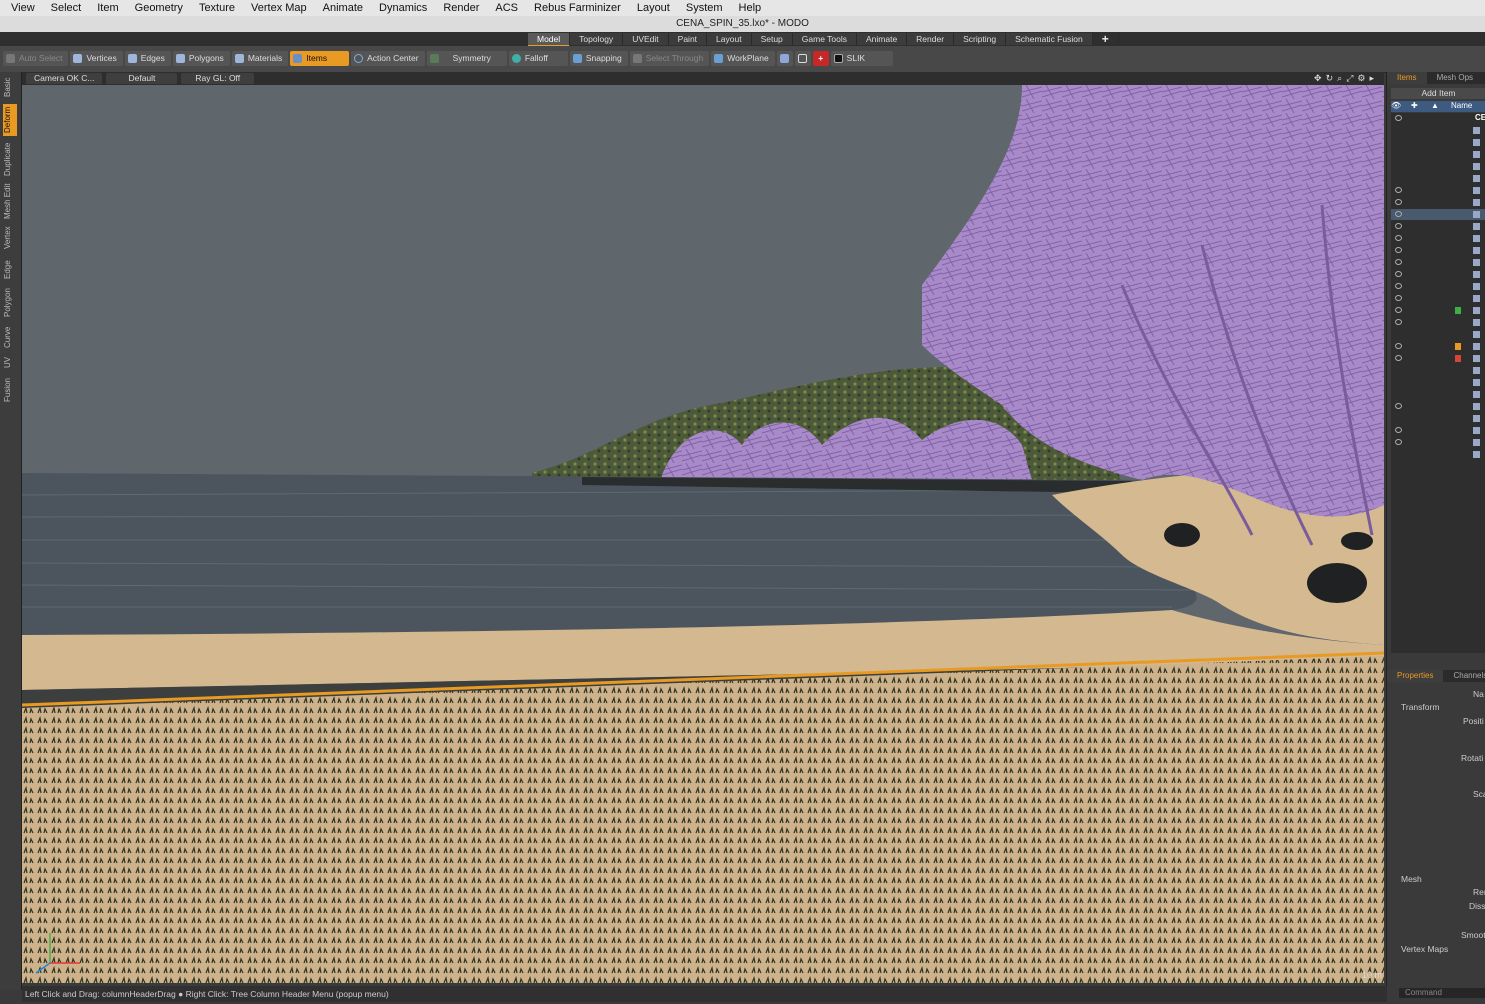  Describe the element at coordinates (1438, 93) in the screenshot. I see `add-item-button: Add Item` at that location.